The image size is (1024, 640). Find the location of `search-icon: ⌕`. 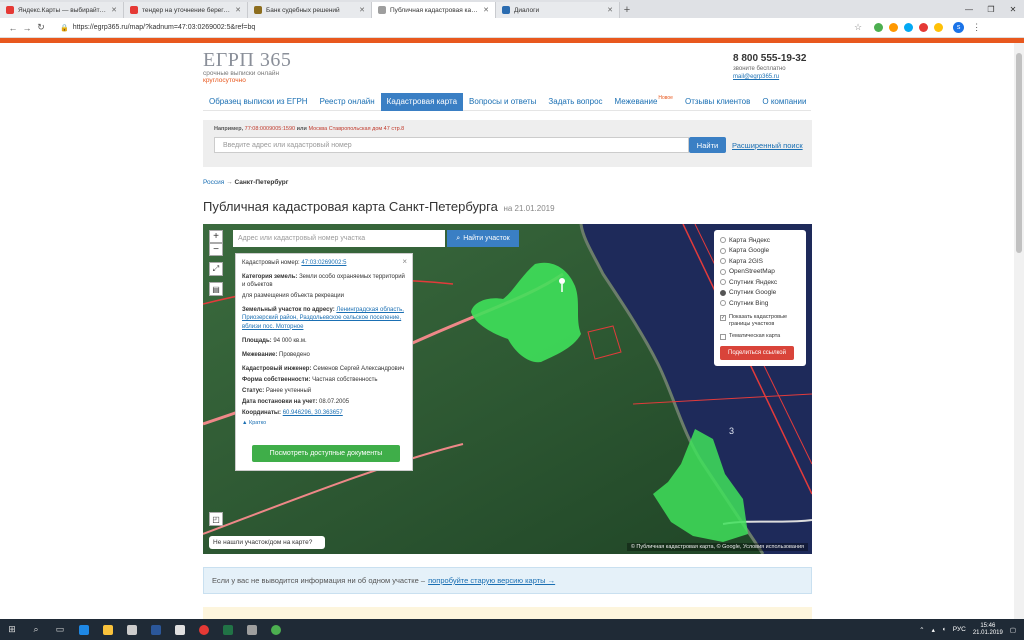

search-icon: ⌕ is located at coordinates (36, 629).